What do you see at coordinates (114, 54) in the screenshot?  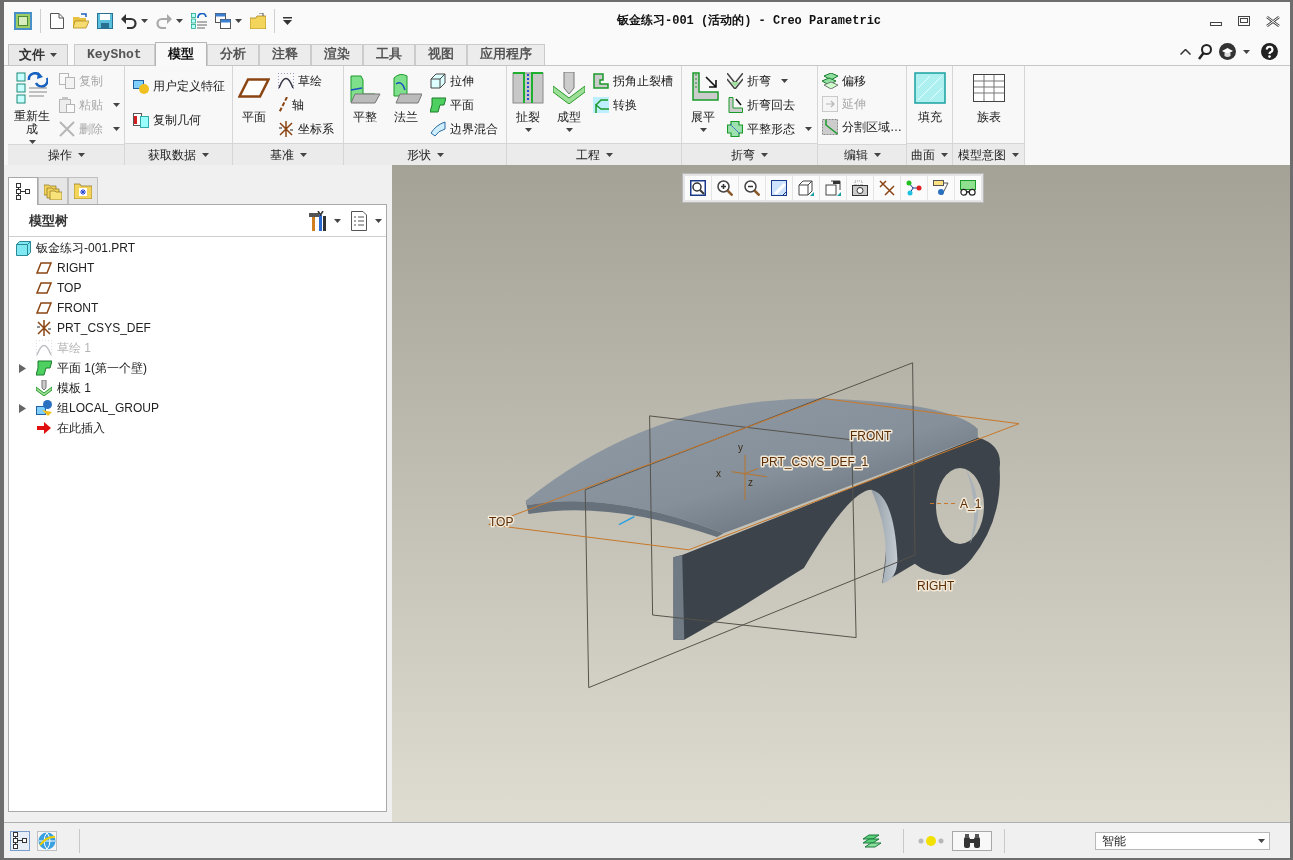 I see `ribbon-tab: KeyShot` at bounding box center [114, 54].